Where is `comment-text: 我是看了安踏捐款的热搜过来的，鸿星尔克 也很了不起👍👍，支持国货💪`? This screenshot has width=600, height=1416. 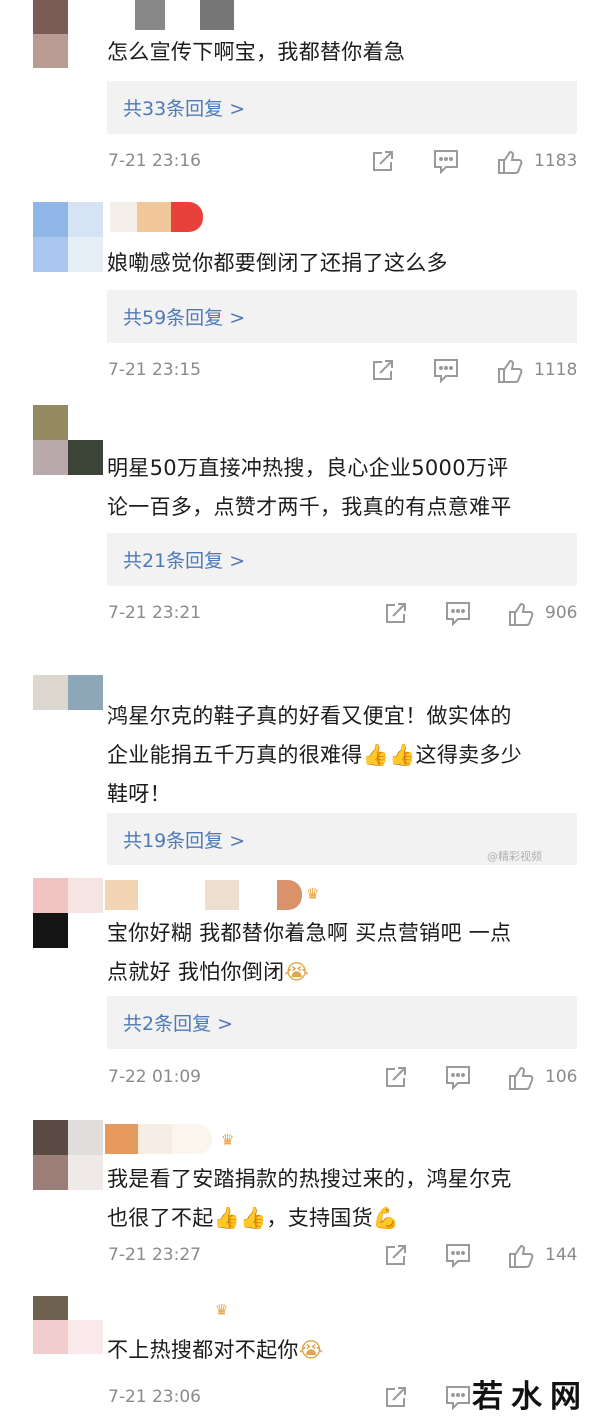 comment-text: 我是看了安踏捐款的热搜过来的，鸿星尔克 也很了不起👍👍，支持国货💪 is located at coordinates (309, 1198).